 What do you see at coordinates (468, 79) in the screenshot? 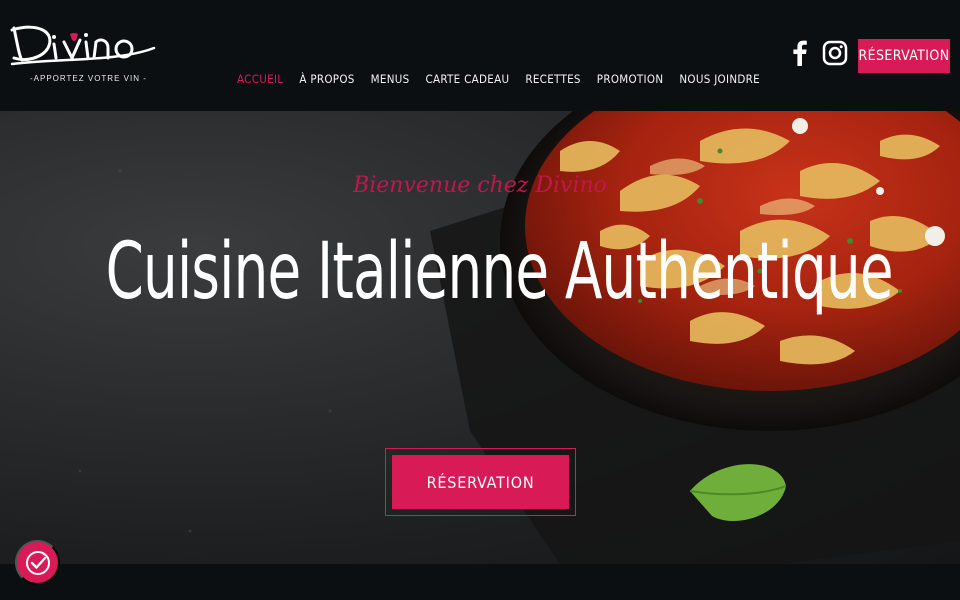
I see `nav-item-carte-cadeau: CARTE CADEAU` at bounding box center [468, 79].